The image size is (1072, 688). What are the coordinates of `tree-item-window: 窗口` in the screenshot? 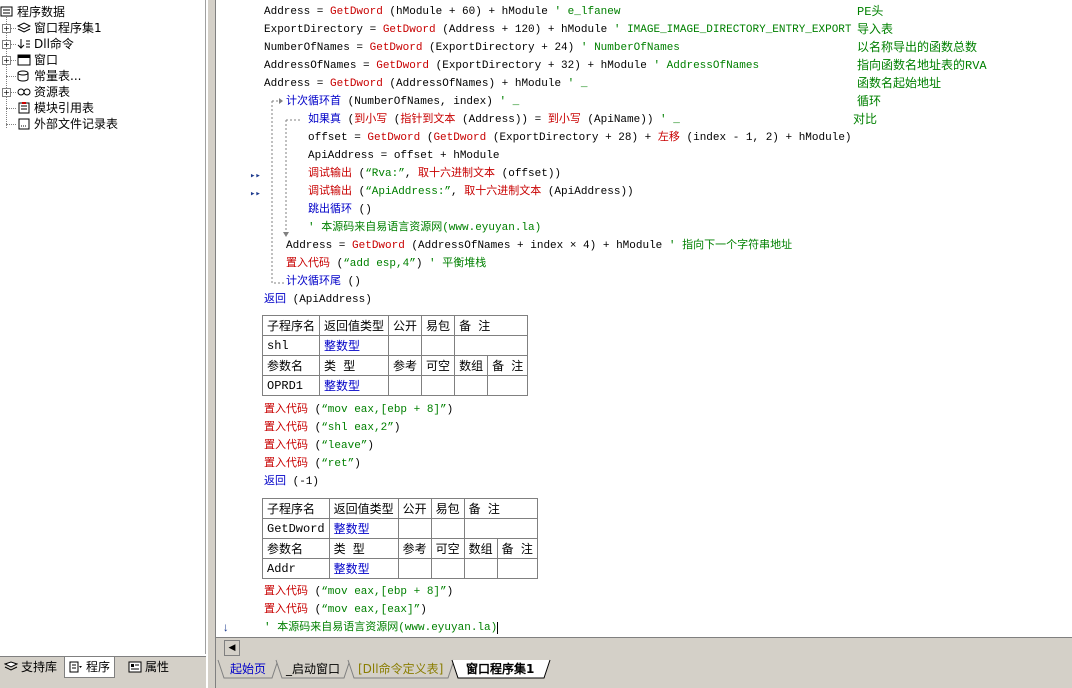 It's located at (37, 60).